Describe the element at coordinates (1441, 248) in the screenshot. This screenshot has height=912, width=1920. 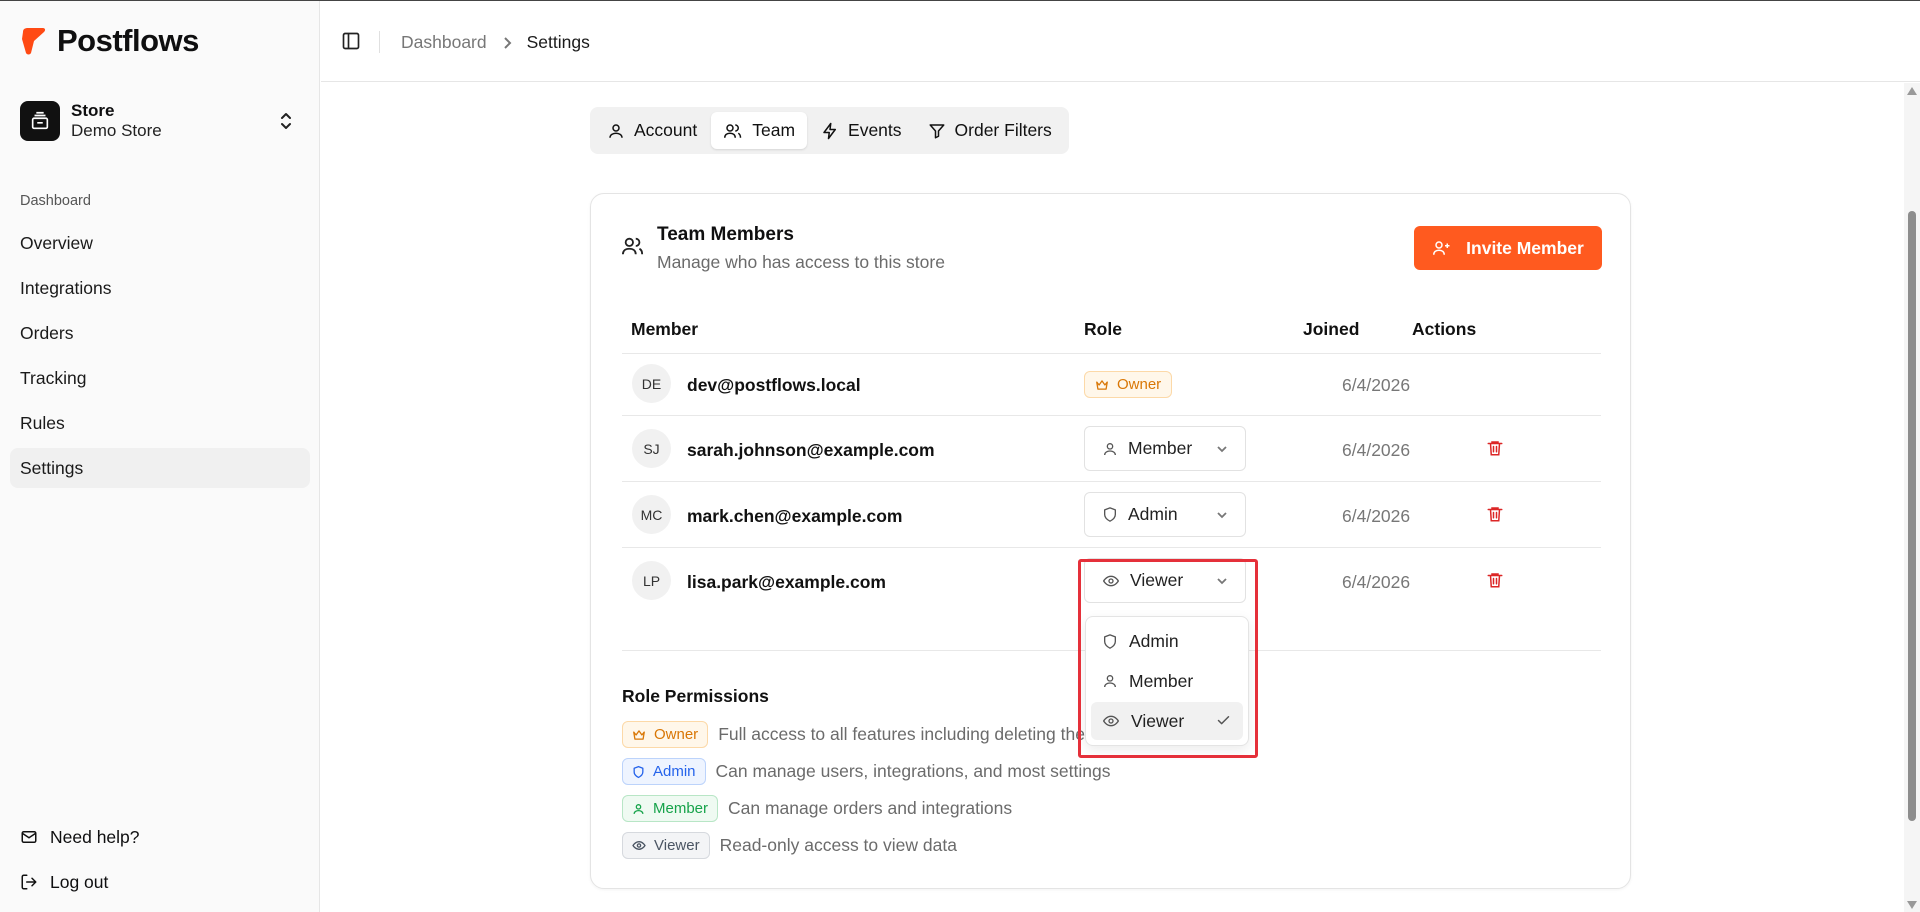
I see `user-plus-icon` at that location.